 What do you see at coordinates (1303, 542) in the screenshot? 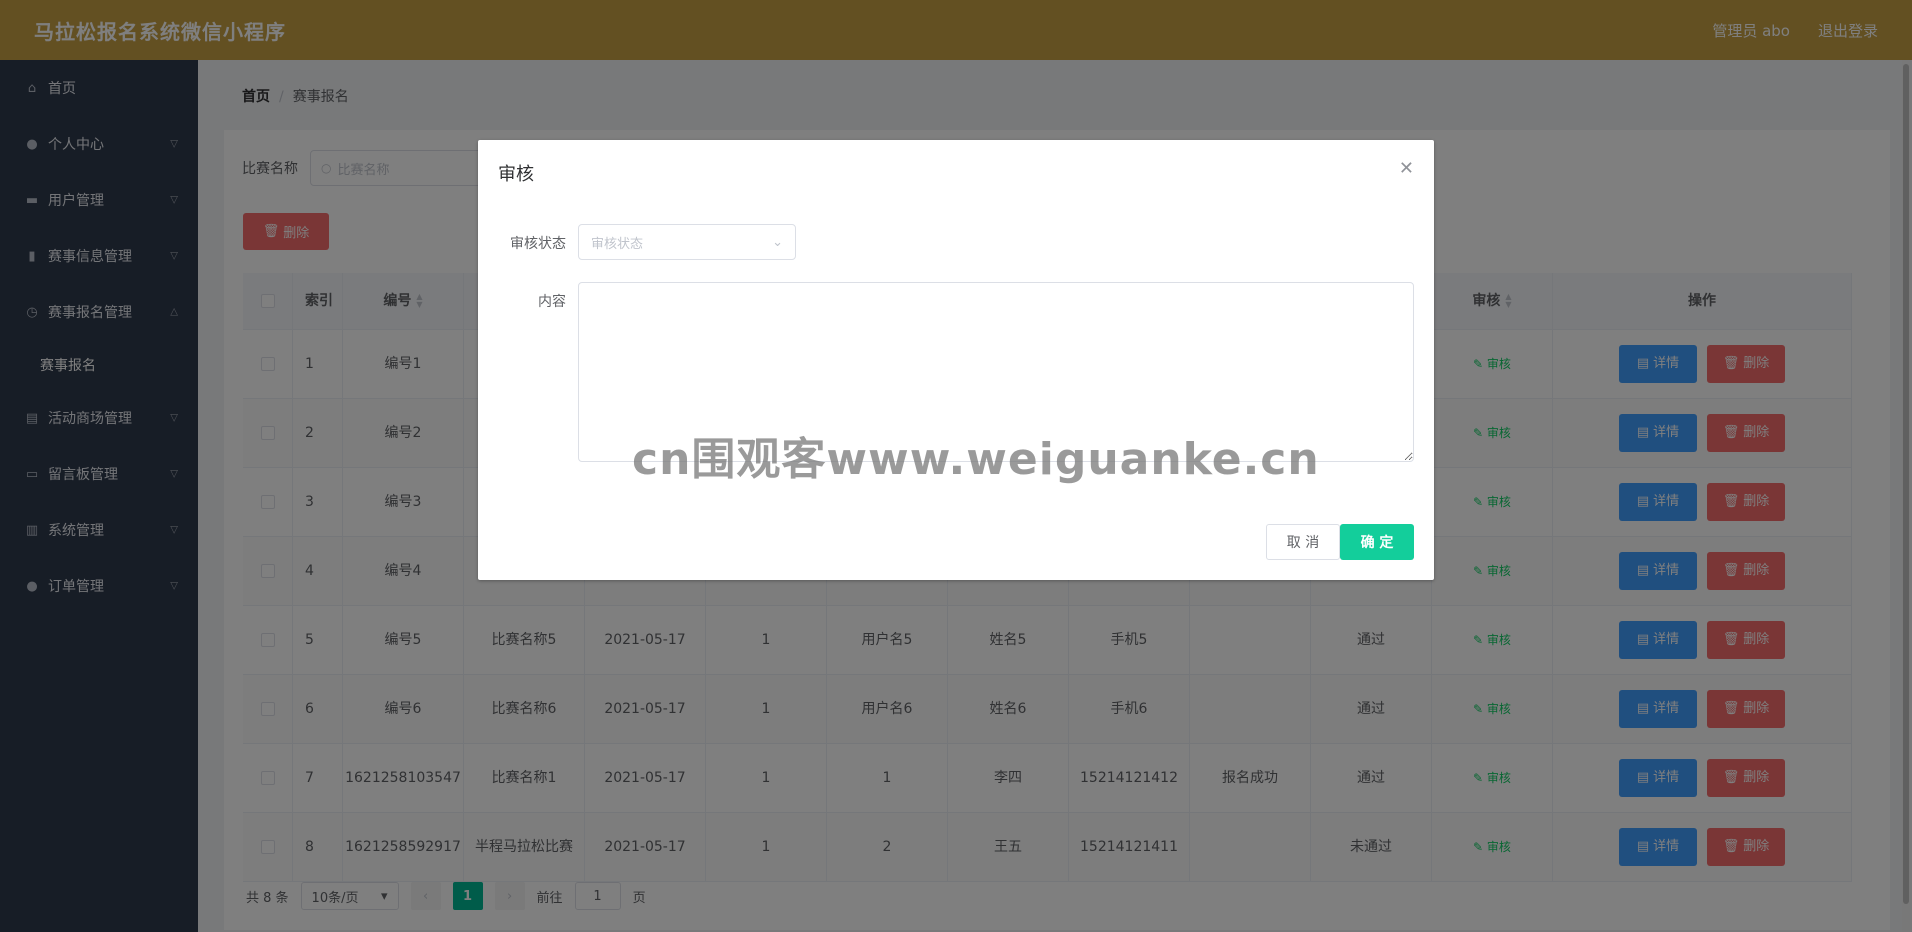
I see `cancel-button: 取 消` at bounding box center [1303, 542].